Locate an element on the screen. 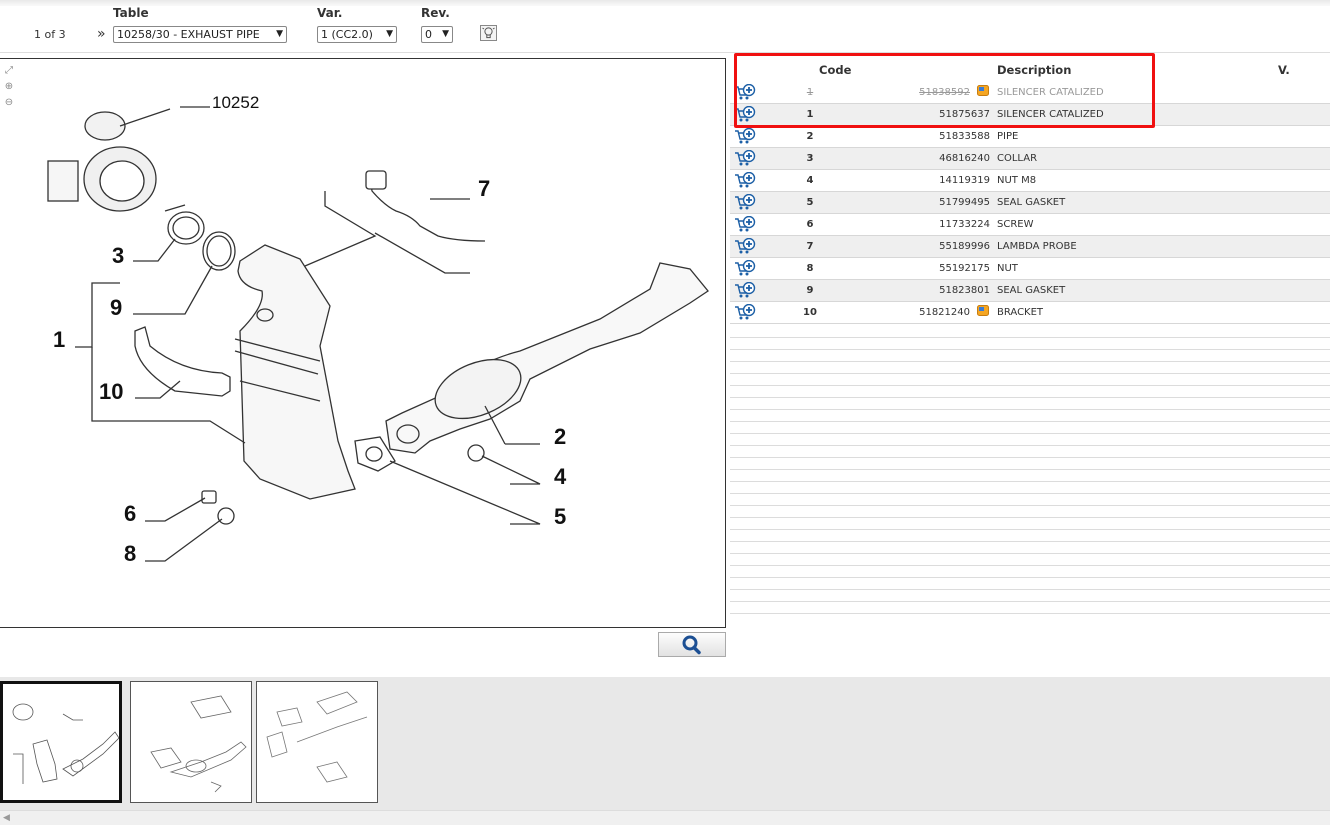 The image size is (1330, 825). part-code: 51838592 is located at coordinates (915, 92).